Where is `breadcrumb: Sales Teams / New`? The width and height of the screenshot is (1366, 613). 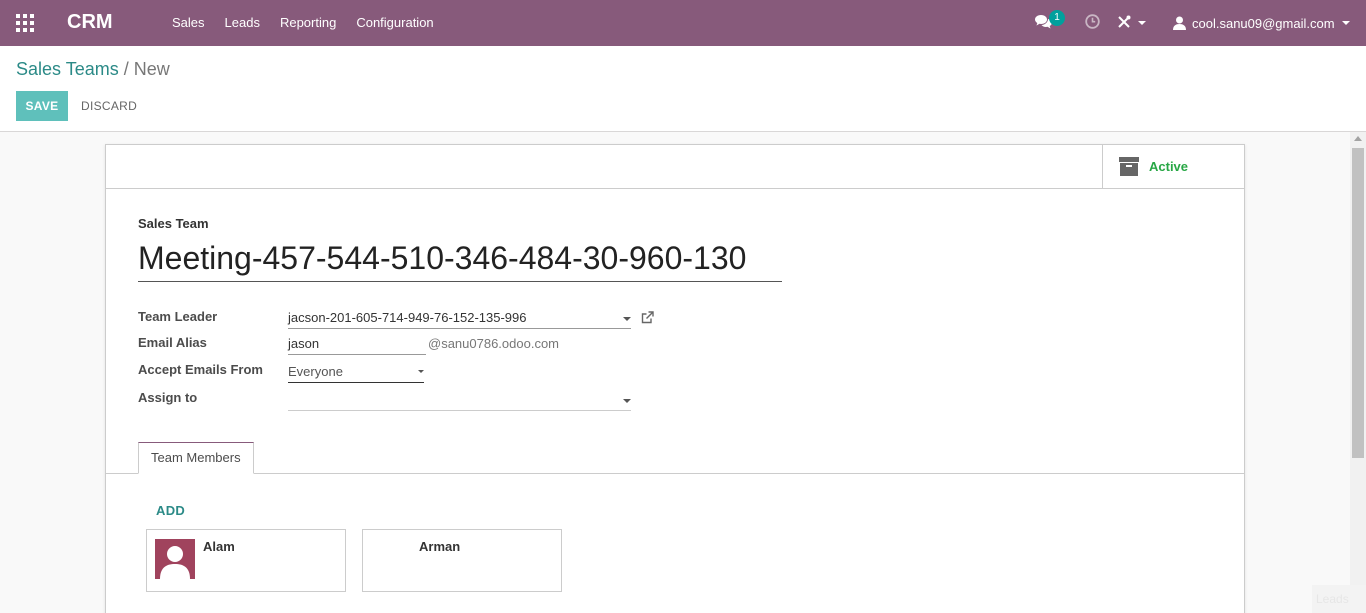 breadcrumb: Sales Teams / New is located at coordinates (93, 69).